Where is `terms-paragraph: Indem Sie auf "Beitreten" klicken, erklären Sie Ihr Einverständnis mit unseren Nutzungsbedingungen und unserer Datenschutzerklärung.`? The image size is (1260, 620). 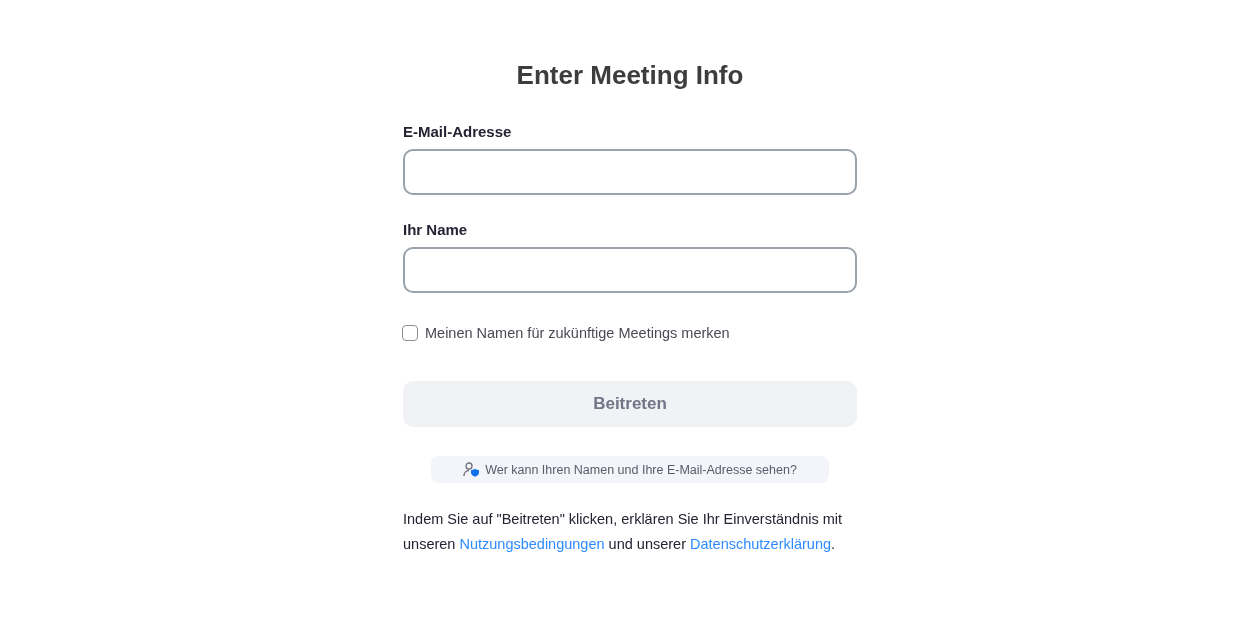 terms-paragraph: Indem Sie auf "Beitreten" klicken, erklären Sie Ihr Einverständnis mit unseren Nutzungsbedingungen und unserer Datenschutzerklärung. is located at coordinates (623, 532).